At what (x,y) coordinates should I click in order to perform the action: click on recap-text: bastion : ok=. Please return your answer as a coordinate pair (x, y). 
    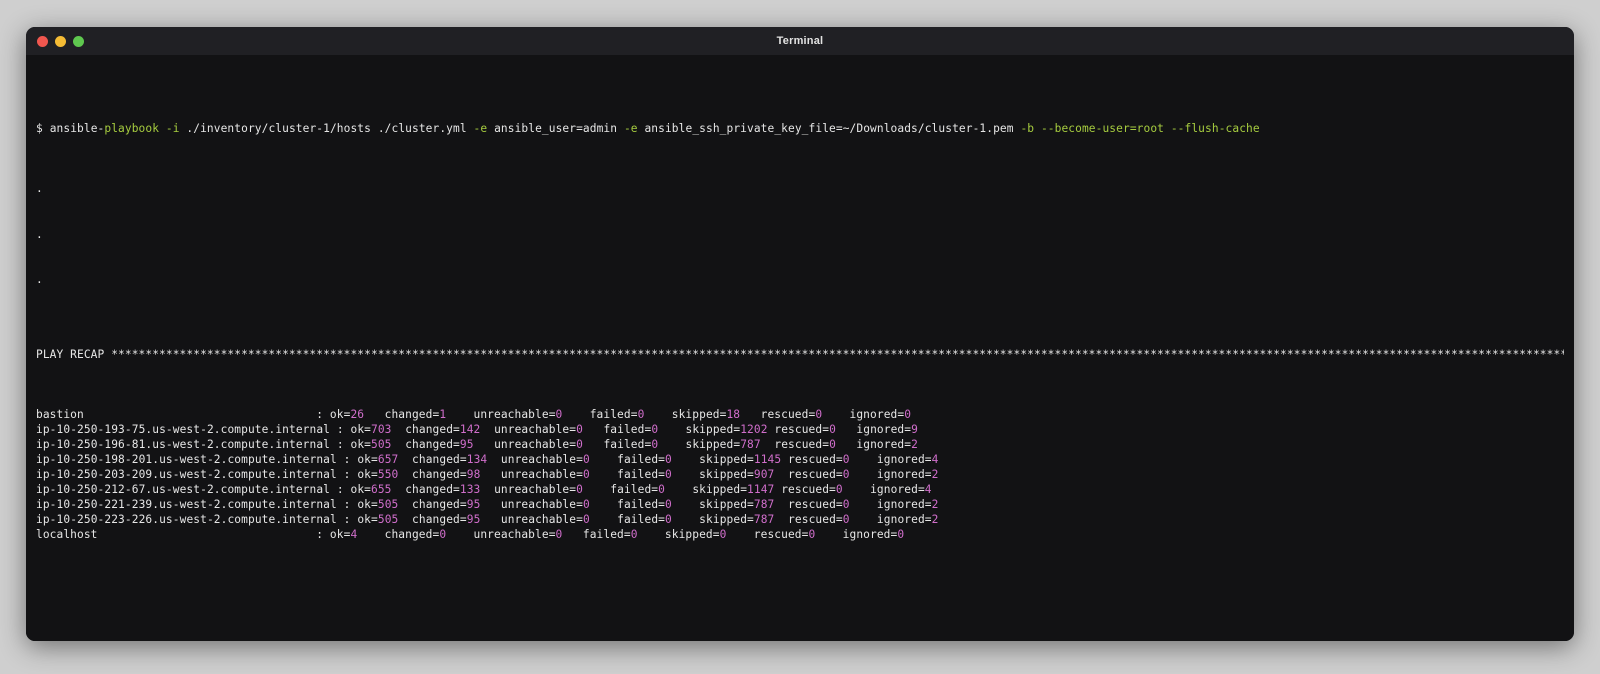
    Looking at the image, I should click on (193, 415).